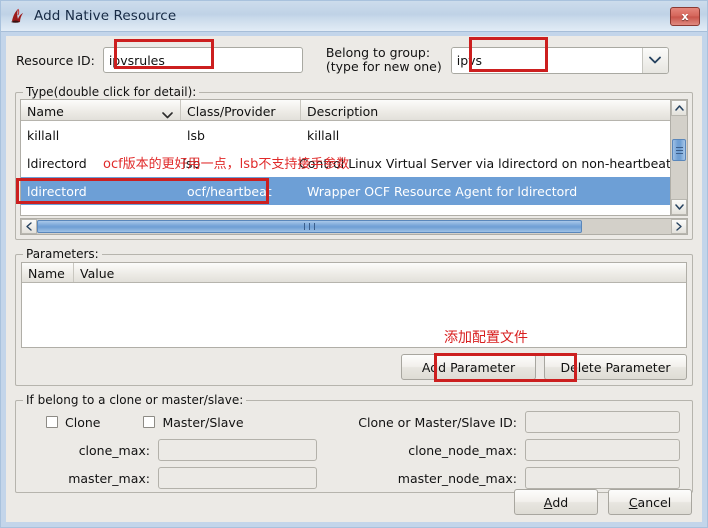  Describe the element at coordinates (52, 422) in the screenshot. I see `clone-checkbox` at that location.